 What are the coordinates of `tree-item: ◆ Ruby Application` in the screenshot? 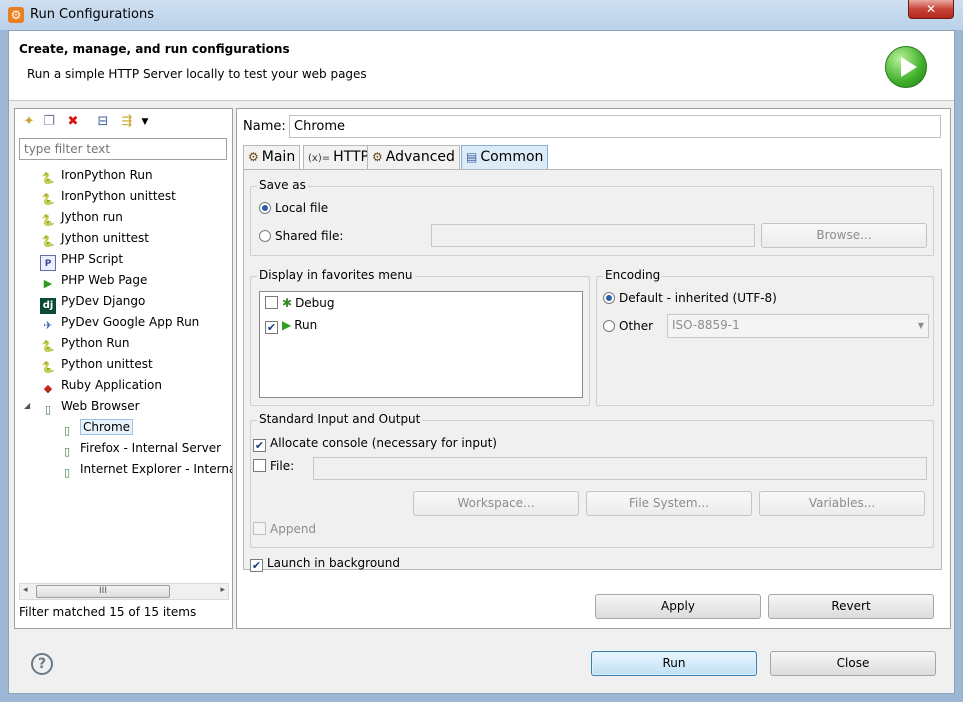 It's located at (101, 385).